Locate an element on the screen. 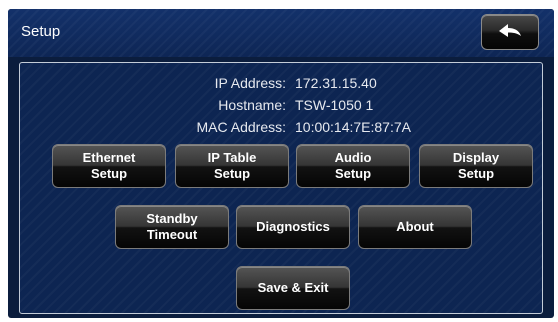 The image size is (558, 322). mac-address-label: MAC Address: is located at coordinates (241, 127).